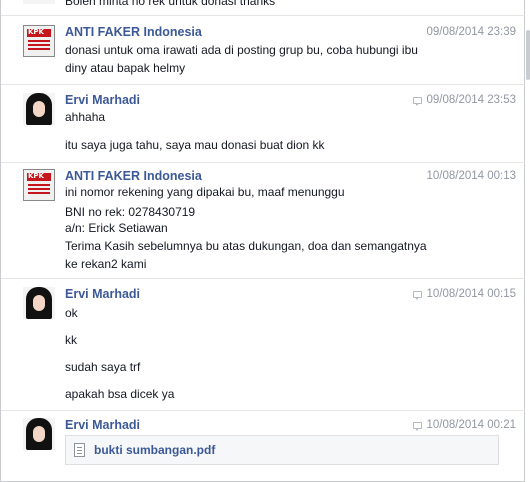 This screenshot has width=530, height=482. I want to click on timestamp: 09/08/2014 23:53, so click(464, 100).